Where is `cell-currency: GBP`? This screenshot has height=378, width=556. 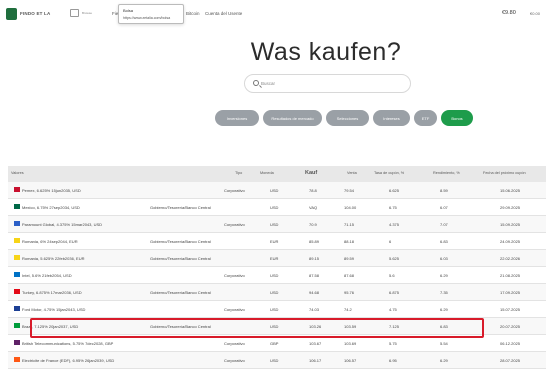
cell-currency: GBP is located at coordinates (274, 343).